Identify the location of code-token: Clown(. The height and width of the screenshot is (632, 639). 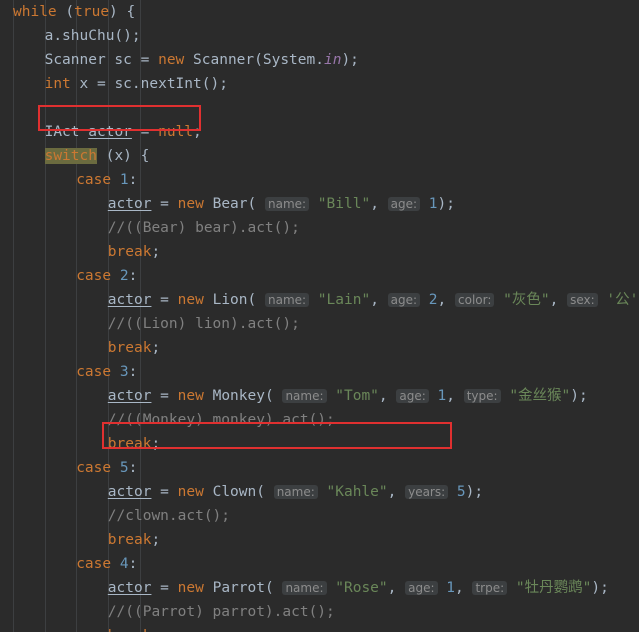
(234, 492).